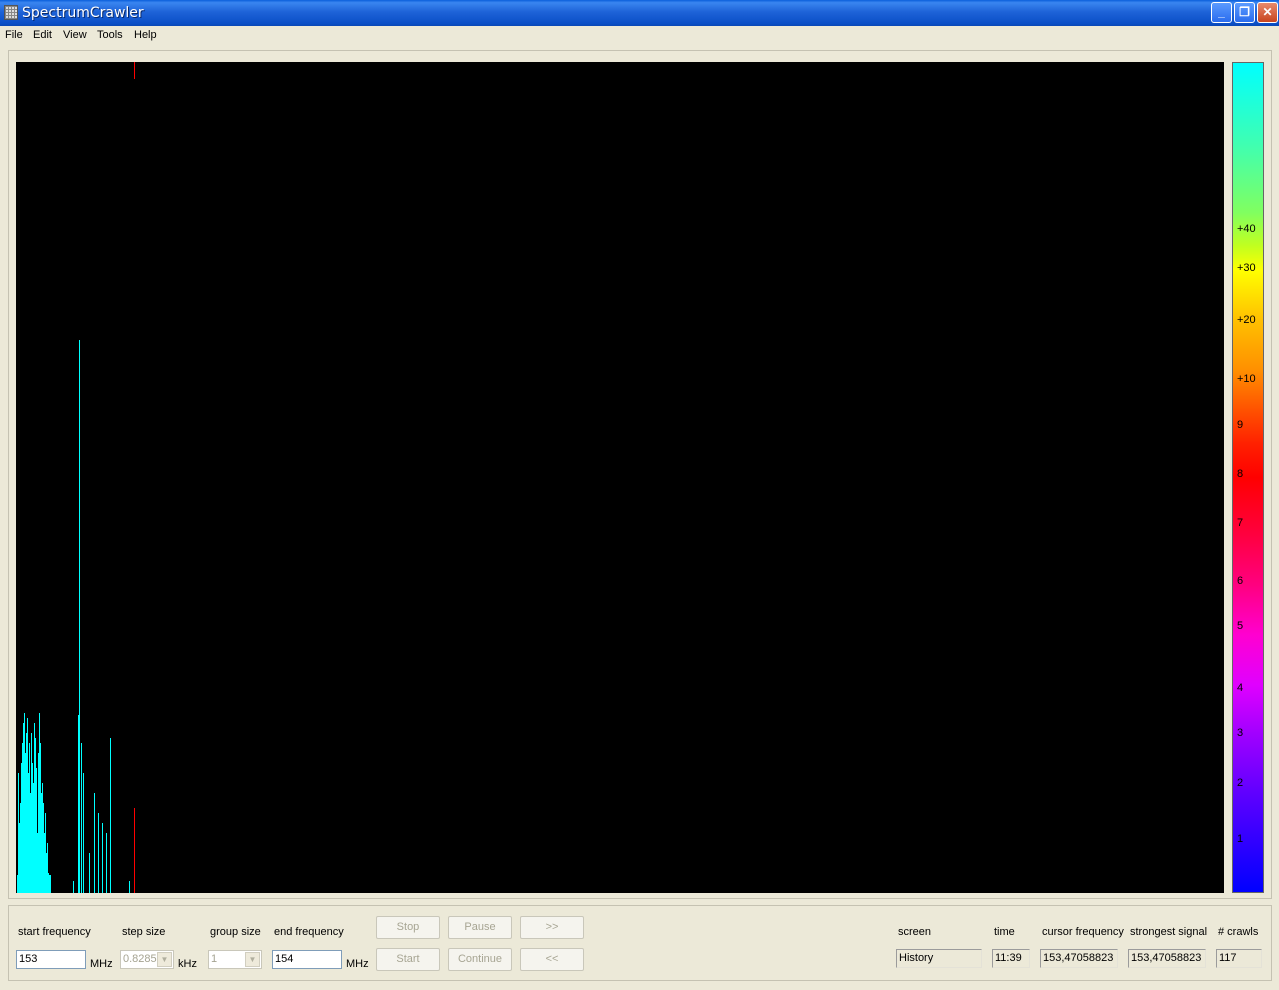 The image size is (1279, 990). What do you see at coordinates (309, 932) in the screenshot?
I see `end-frequency-label: end frequency` at bounding box center [309, 932].